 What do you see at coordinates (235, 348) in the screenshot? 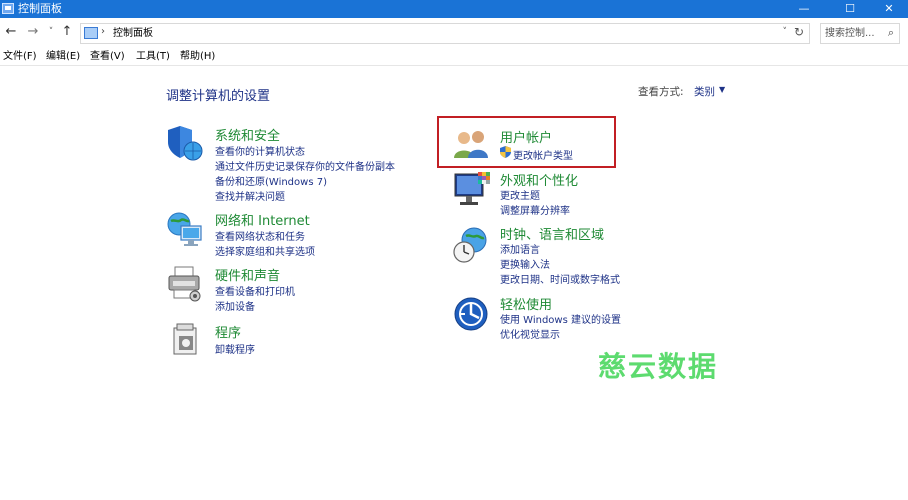
I see `link-uninstall-program: 卸载程序` at bounding box center [235, 348].